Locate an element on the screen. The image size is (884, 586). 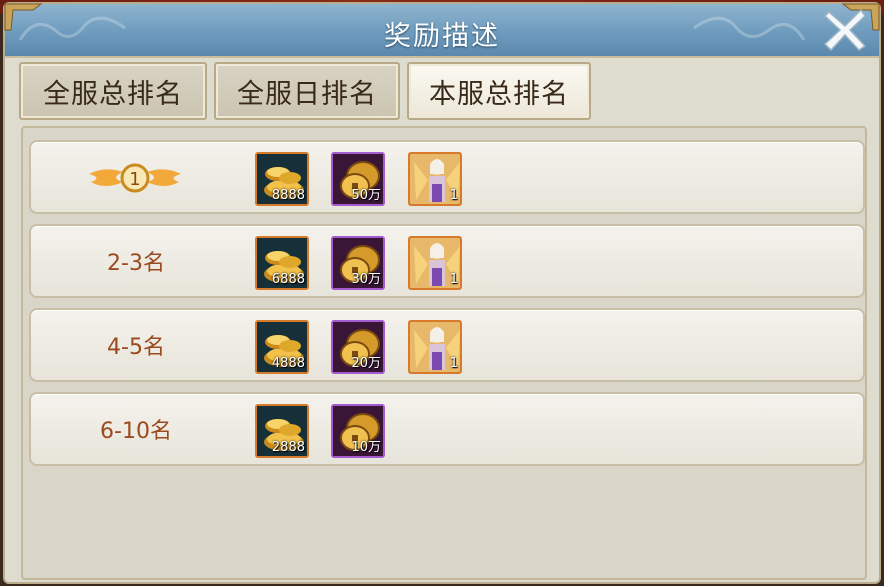
rank-label: 1 is located at coordinates (136, 177).